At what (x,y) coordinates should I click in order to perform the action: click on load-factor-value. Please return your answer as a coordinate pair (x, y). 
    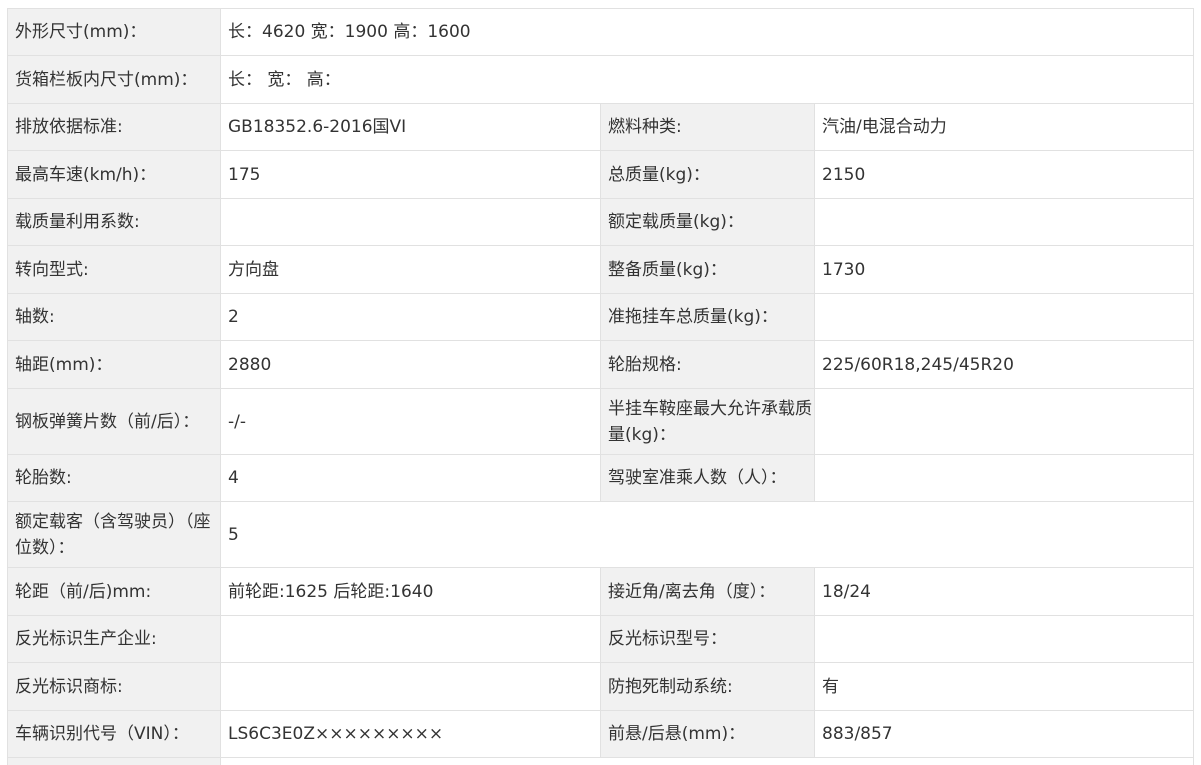
    Looking at the image, I should click on (410, 222).